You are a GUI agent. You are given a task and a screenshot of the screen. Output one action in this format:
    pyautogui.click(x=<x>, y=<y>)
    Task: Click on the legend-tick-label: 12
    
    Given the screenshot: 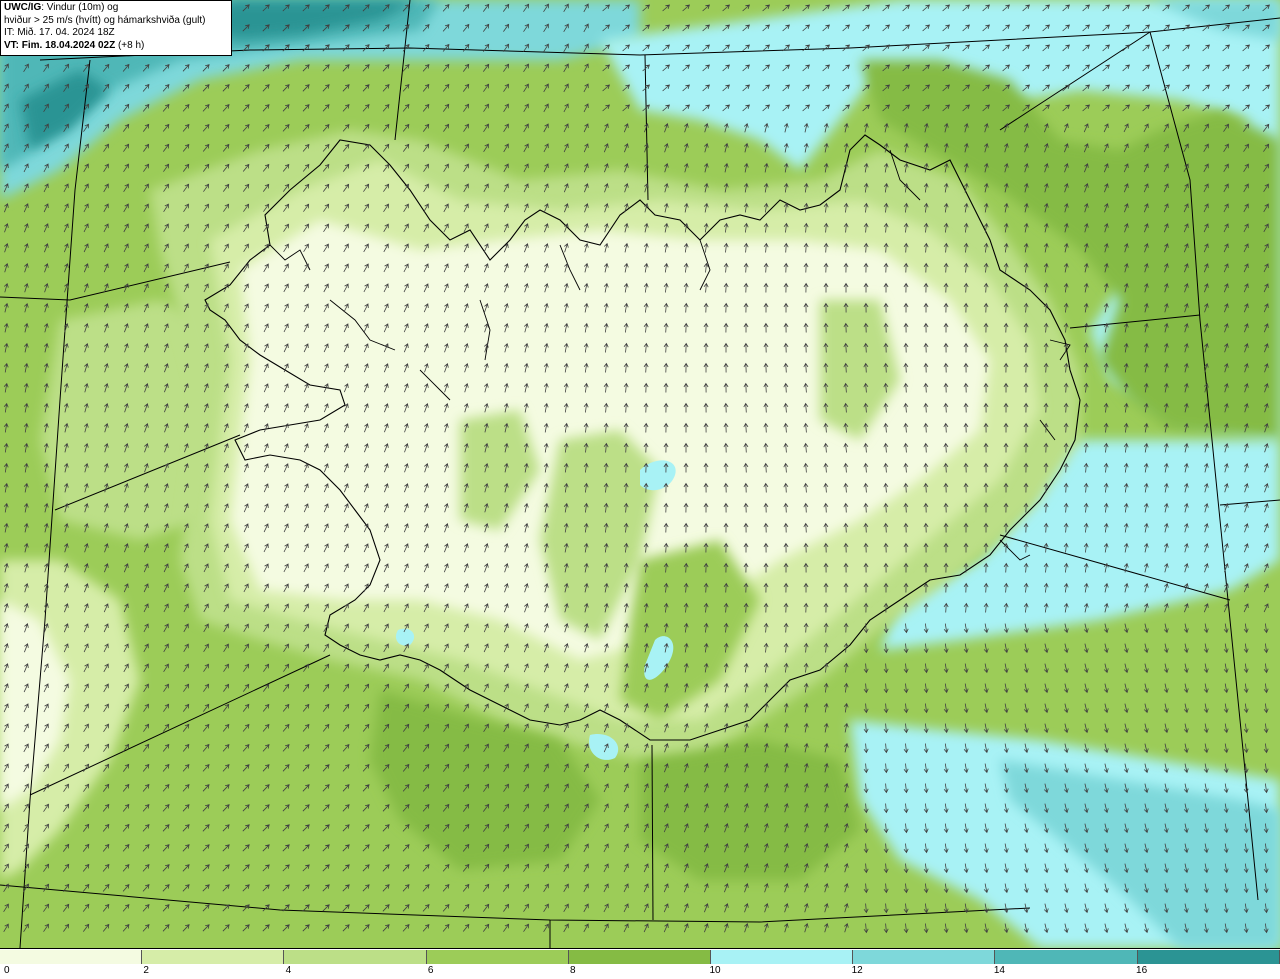 What is the action you would take?
    pyautogui.click(x=857, y=970)
    